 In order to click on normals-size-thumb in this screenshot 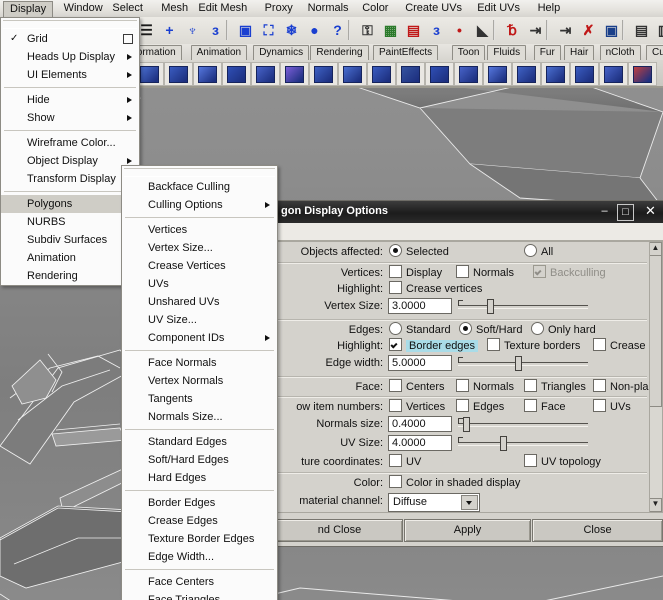, I will do `click(466, 424)`.